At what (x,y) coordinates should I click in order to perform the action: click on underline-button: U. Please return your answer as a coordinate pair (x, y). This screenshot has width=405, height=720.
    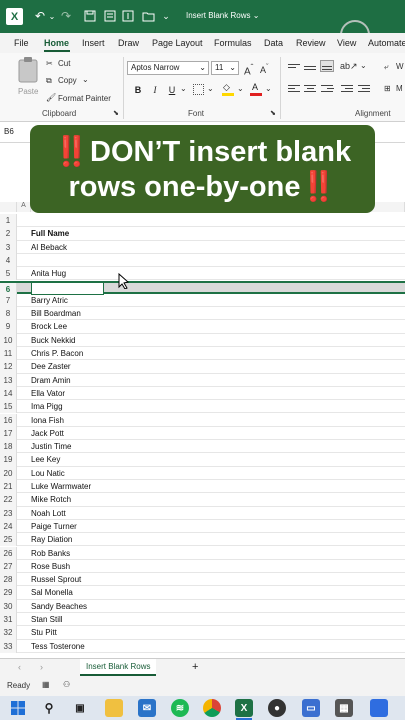
    Looking at the image, I should click on (172, 90).